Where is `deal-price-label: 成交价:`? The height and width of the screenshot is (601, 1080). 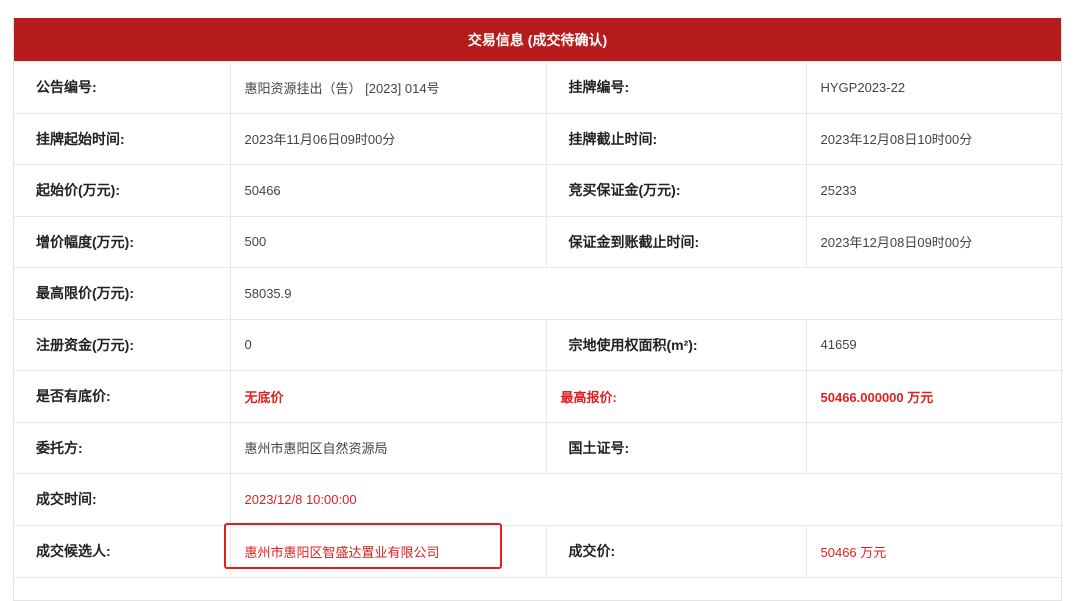 deal-price-label: 成交价: is located at coordinates (676, 550).